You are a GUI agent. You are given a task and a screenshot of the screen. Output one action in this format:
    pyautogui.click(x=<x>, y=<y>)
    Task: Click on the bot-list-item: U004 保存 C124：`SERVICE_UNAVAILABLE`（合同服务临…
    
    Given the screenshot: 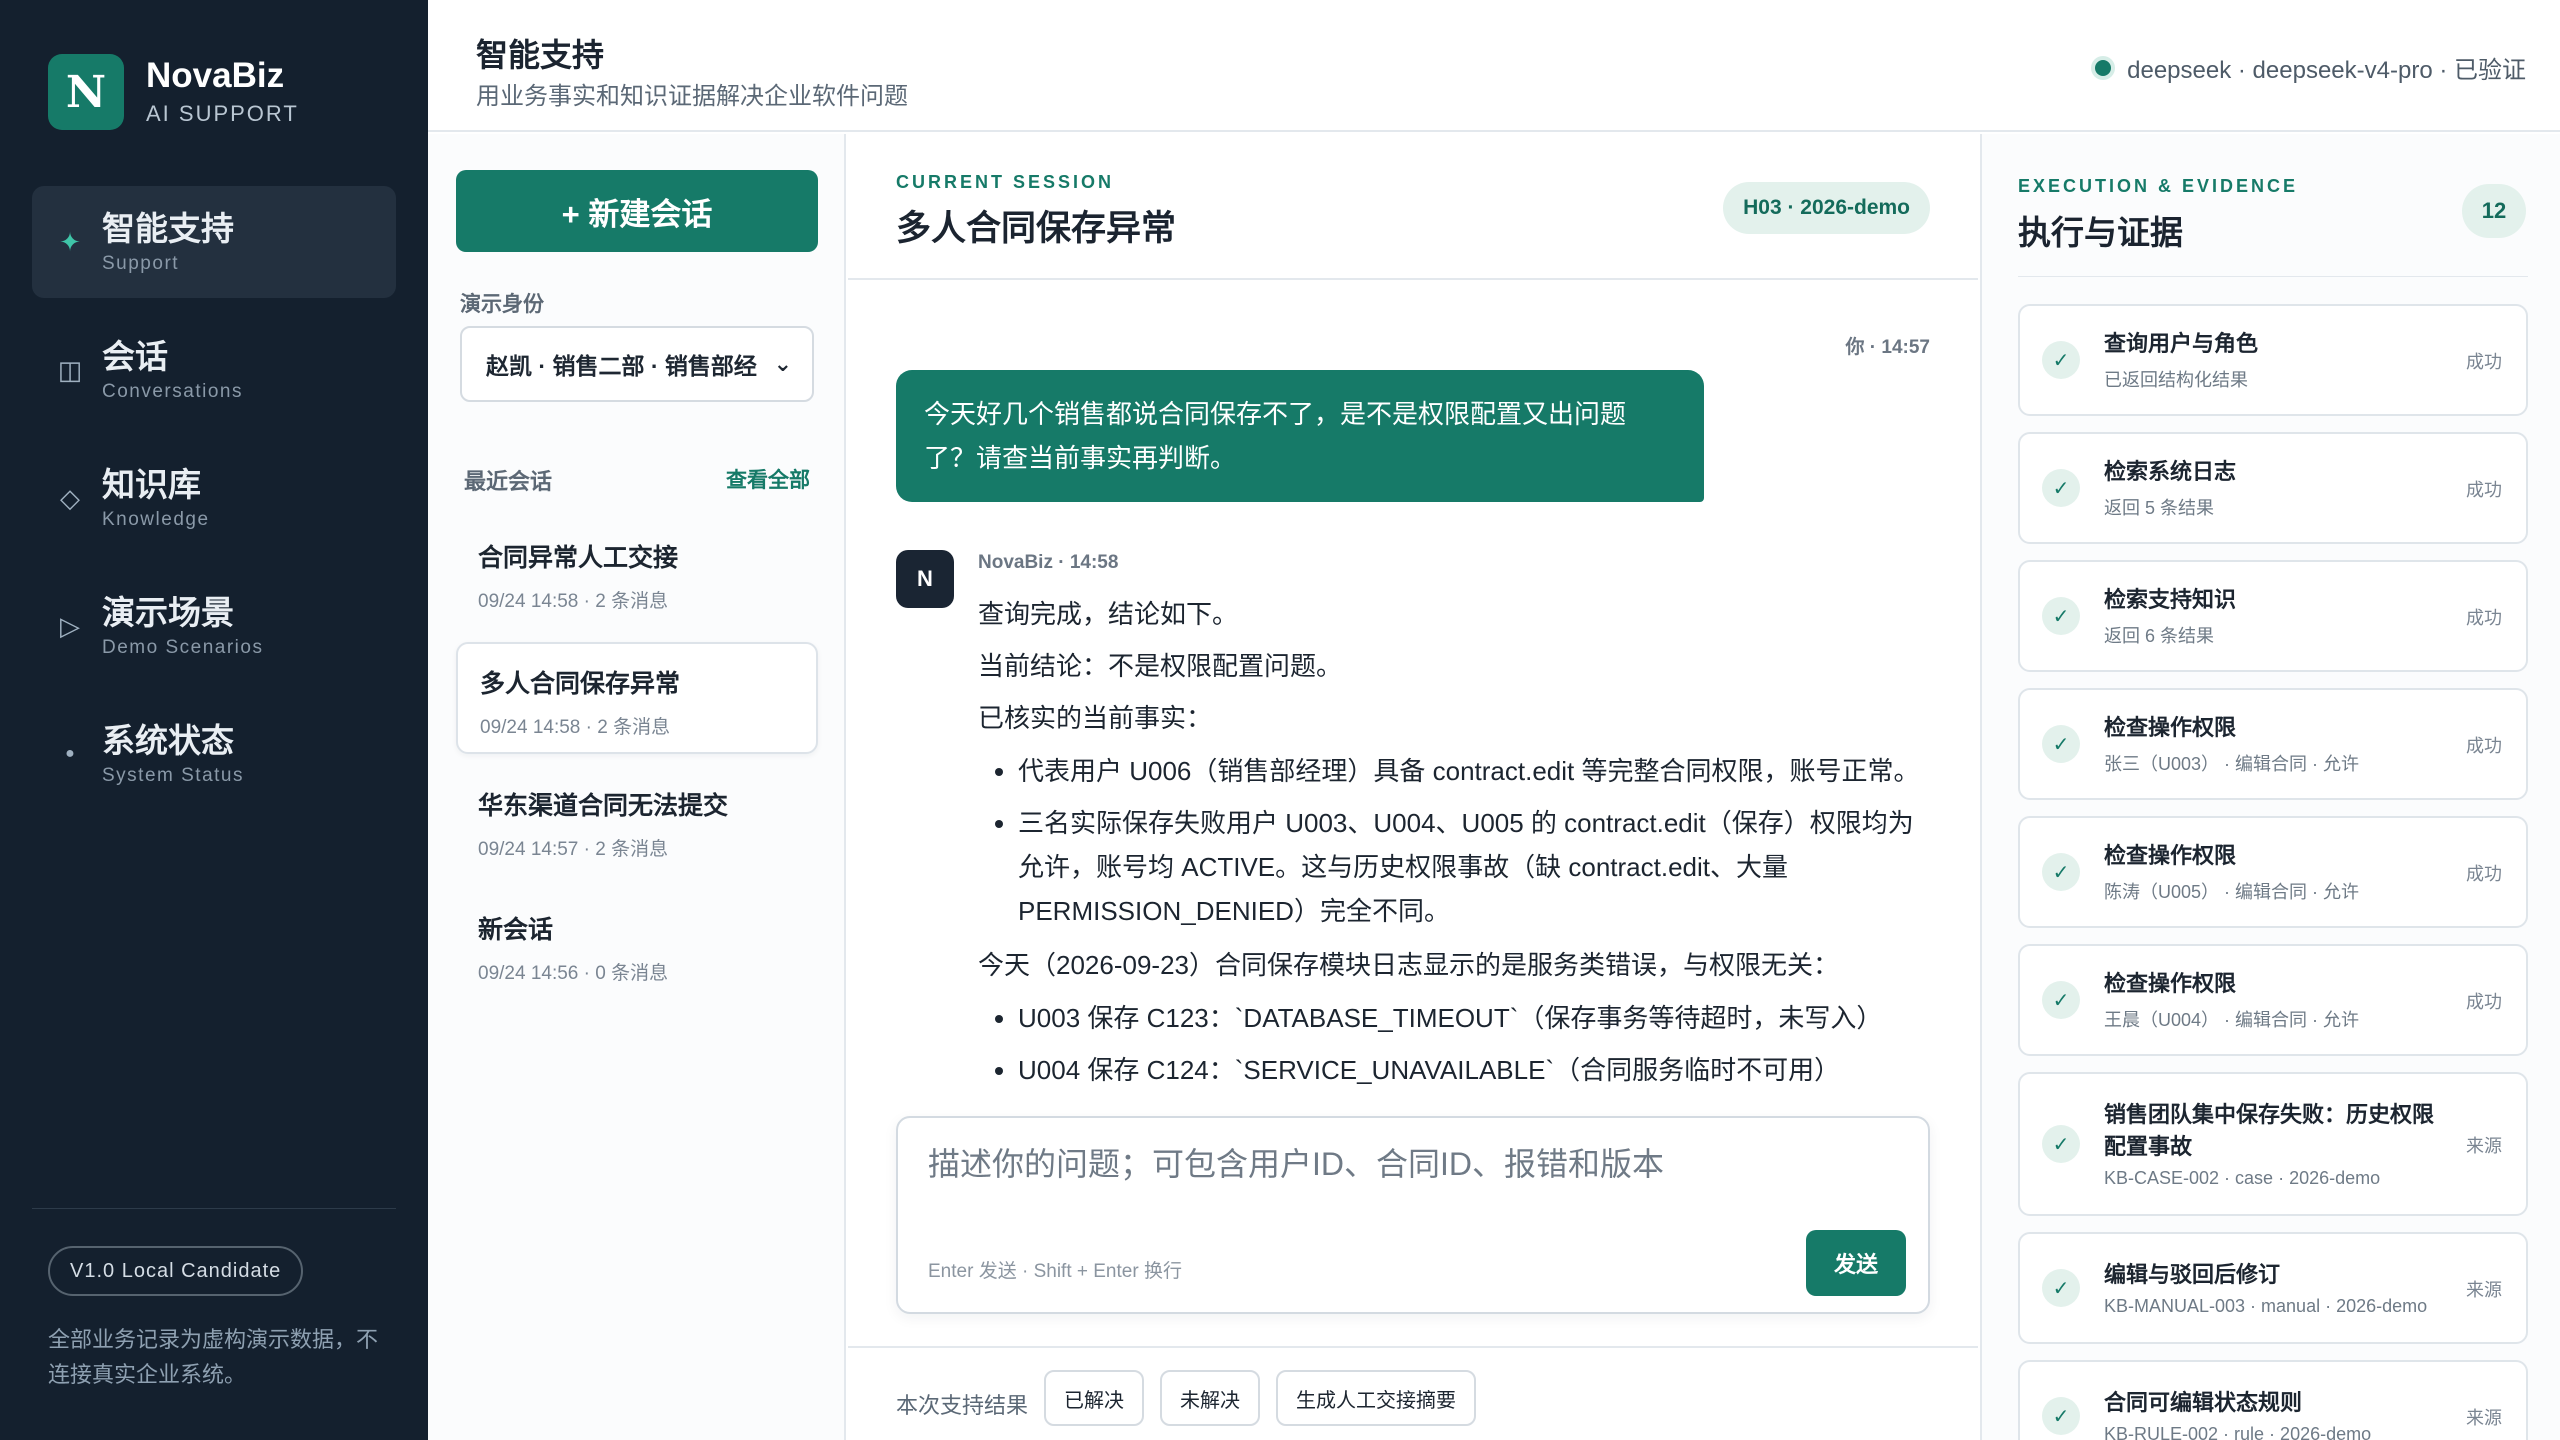 What is the action you would take?
    pyautogui.click(x=1473, y=1070)
    